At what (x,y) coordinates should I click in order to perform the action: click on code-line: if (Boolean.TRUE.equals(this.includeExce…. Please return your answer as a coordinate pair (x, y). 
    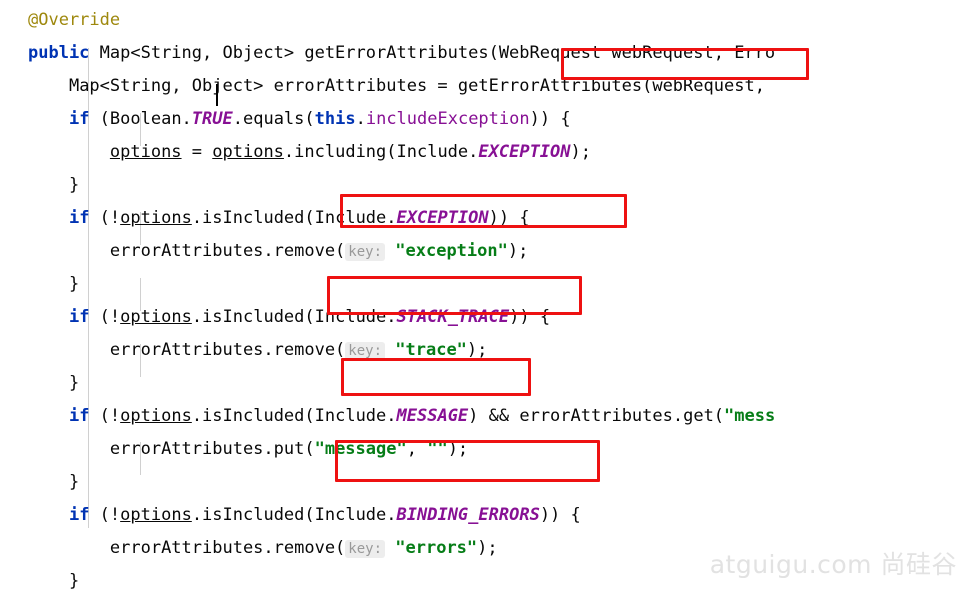
    Looking at the image, I should click on (485, 119).